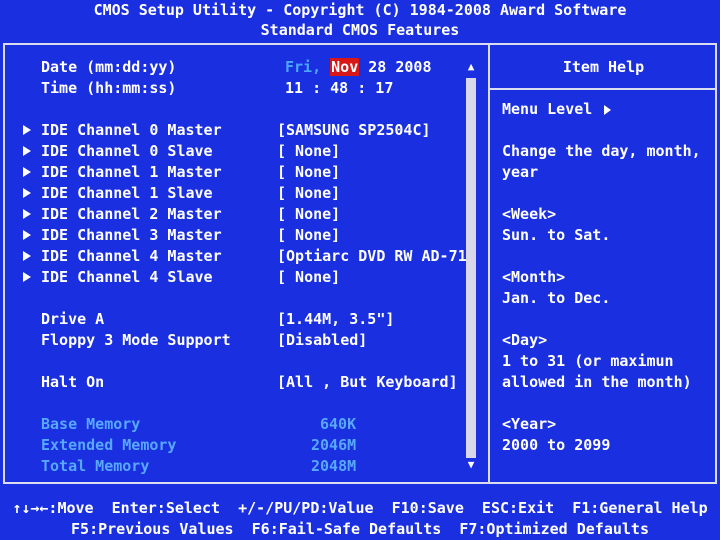  Describe the element at coordinates (597, 382) in the screenshot. I see `help-day-range: allowed in the month)` at that location.